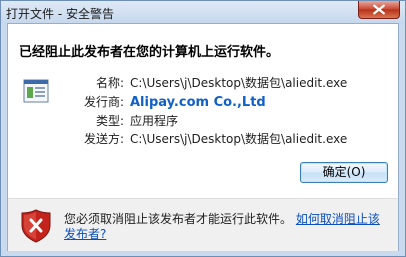 The image size is (406, 257). I want to click on warning-message: 您必须取消阻止该发布者才能运行此软件。 如何取消阻止该发布者?, so click(227, 227).